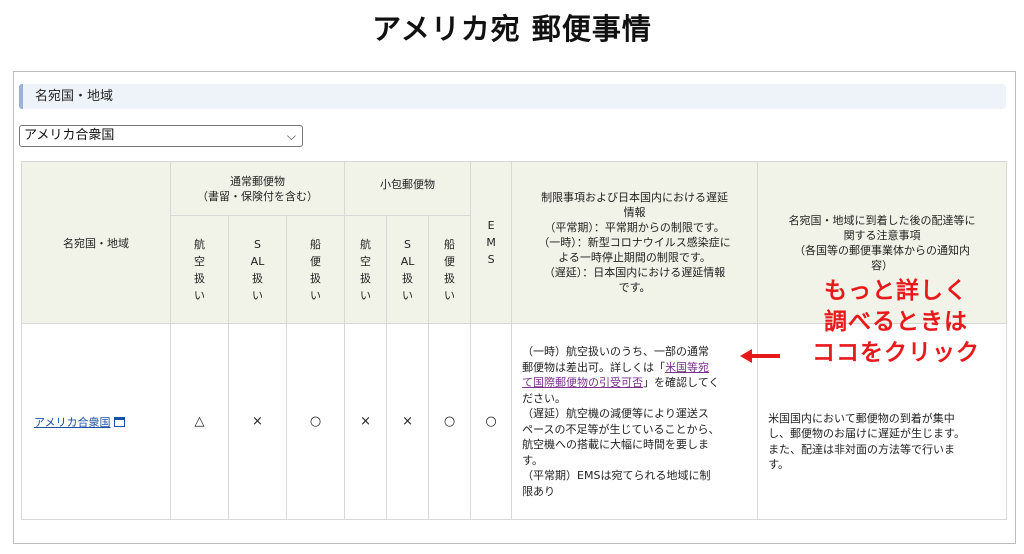 The width and height of the screenshot is (1024, 554). What do you see at coordinates (491, 421) in the screenshot?
I see `ems-value: ○` at bounding box center [491, 421].